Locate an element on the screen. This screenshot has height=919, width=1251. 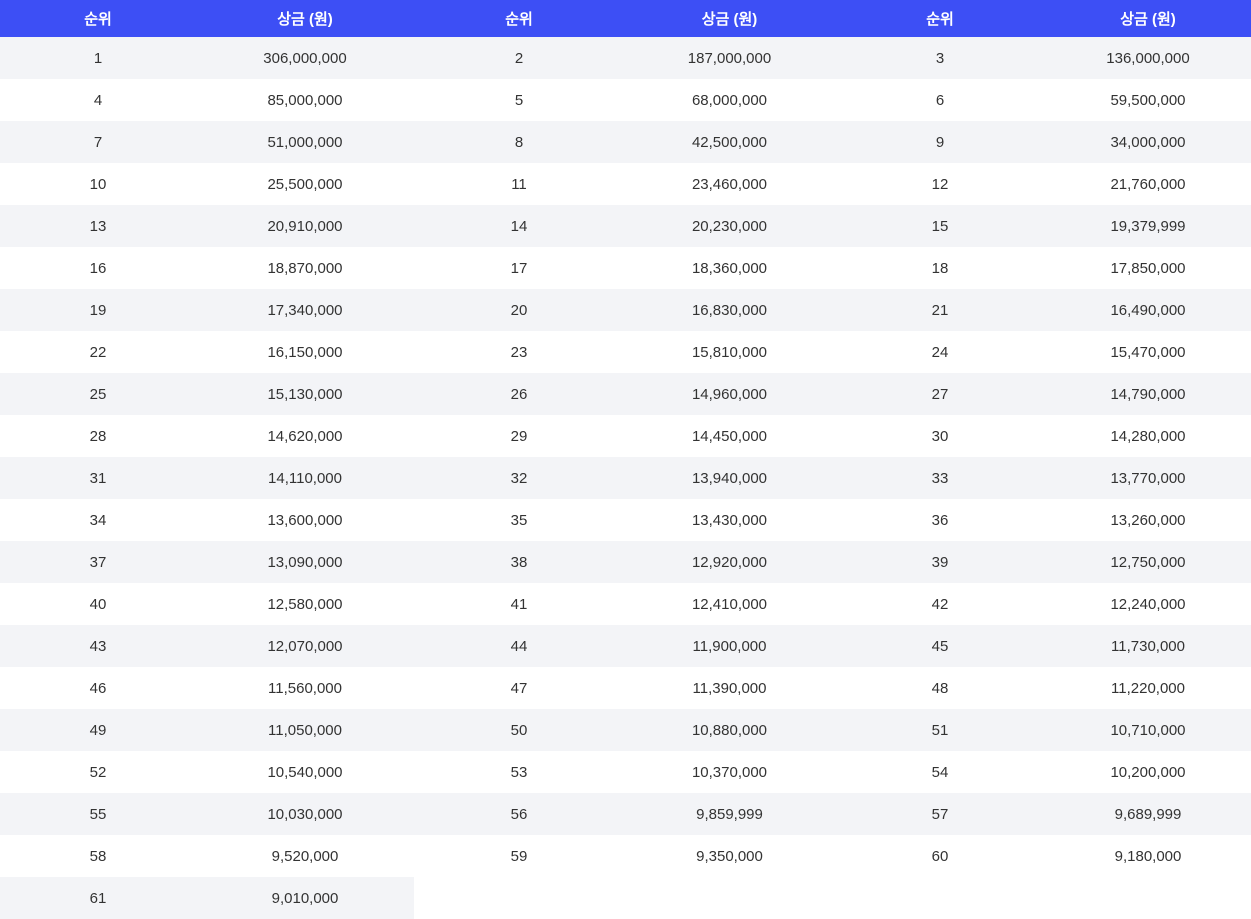
prize-cell: 12,580,000 is located at coordinates (305, 604).